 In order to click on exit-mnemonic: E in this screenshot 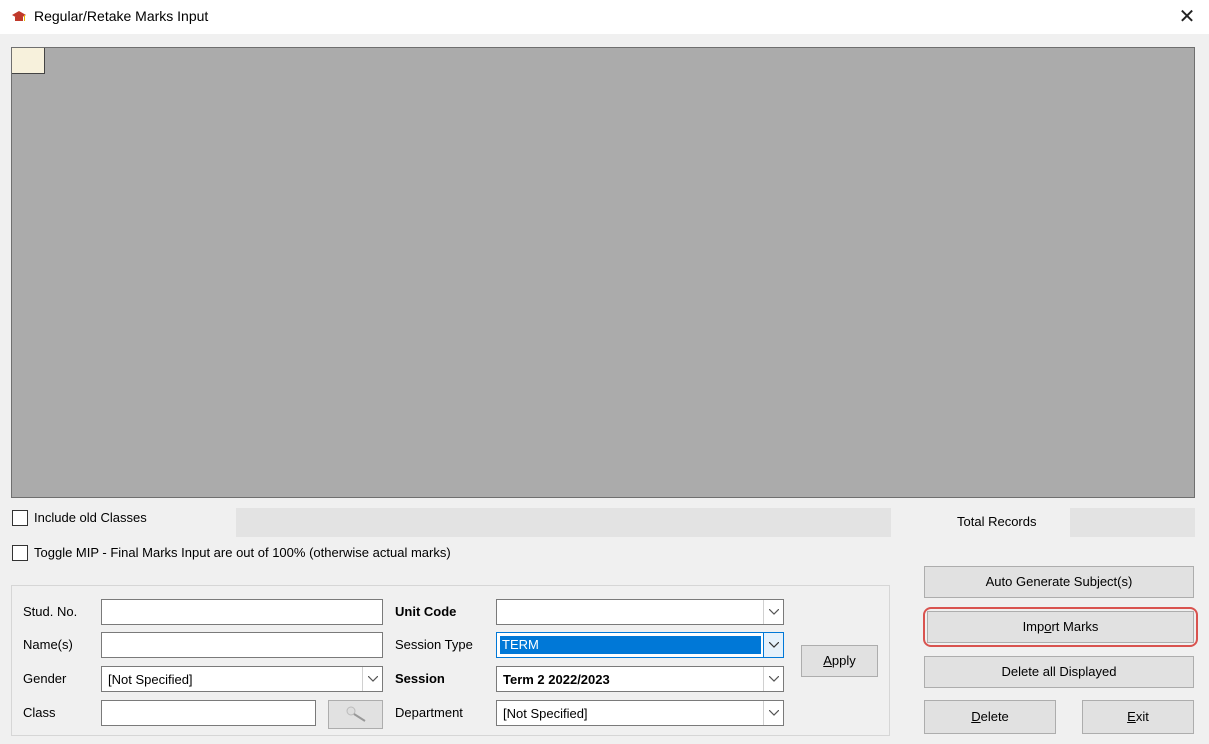, I will do `click(1131, 716)`.